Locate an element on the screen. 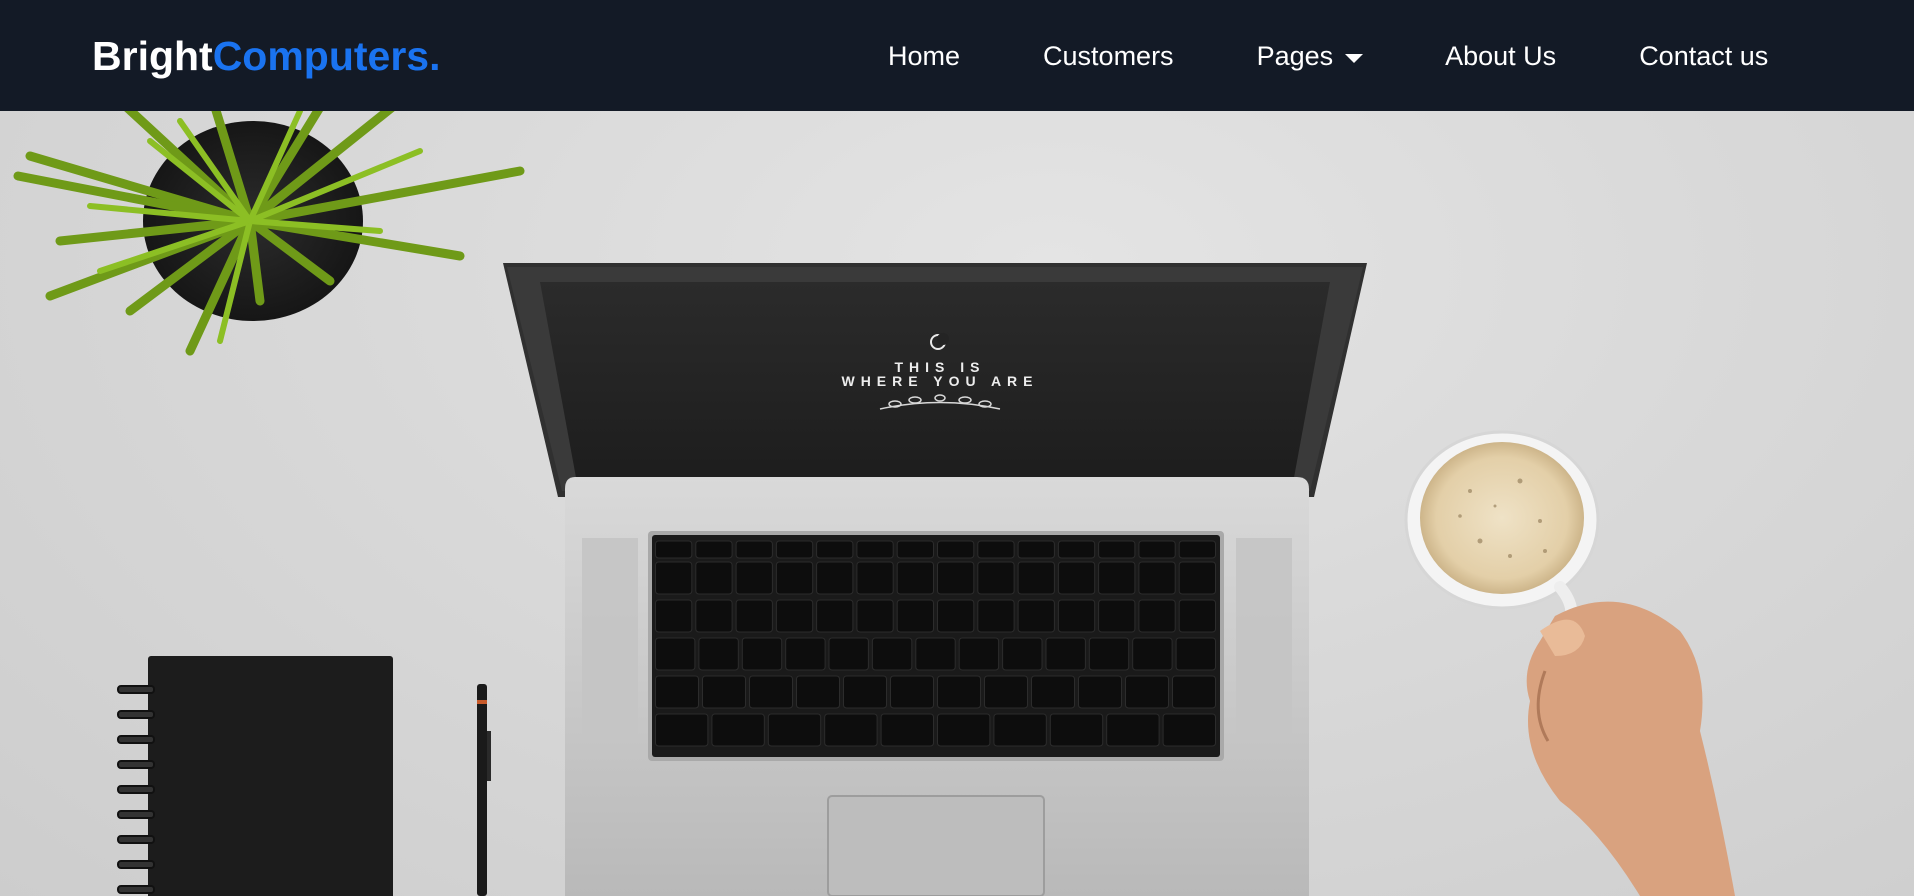 The width and height of the screenshot is (1914, 896). nav-item-home: Home is located at coordinates (924, 56).